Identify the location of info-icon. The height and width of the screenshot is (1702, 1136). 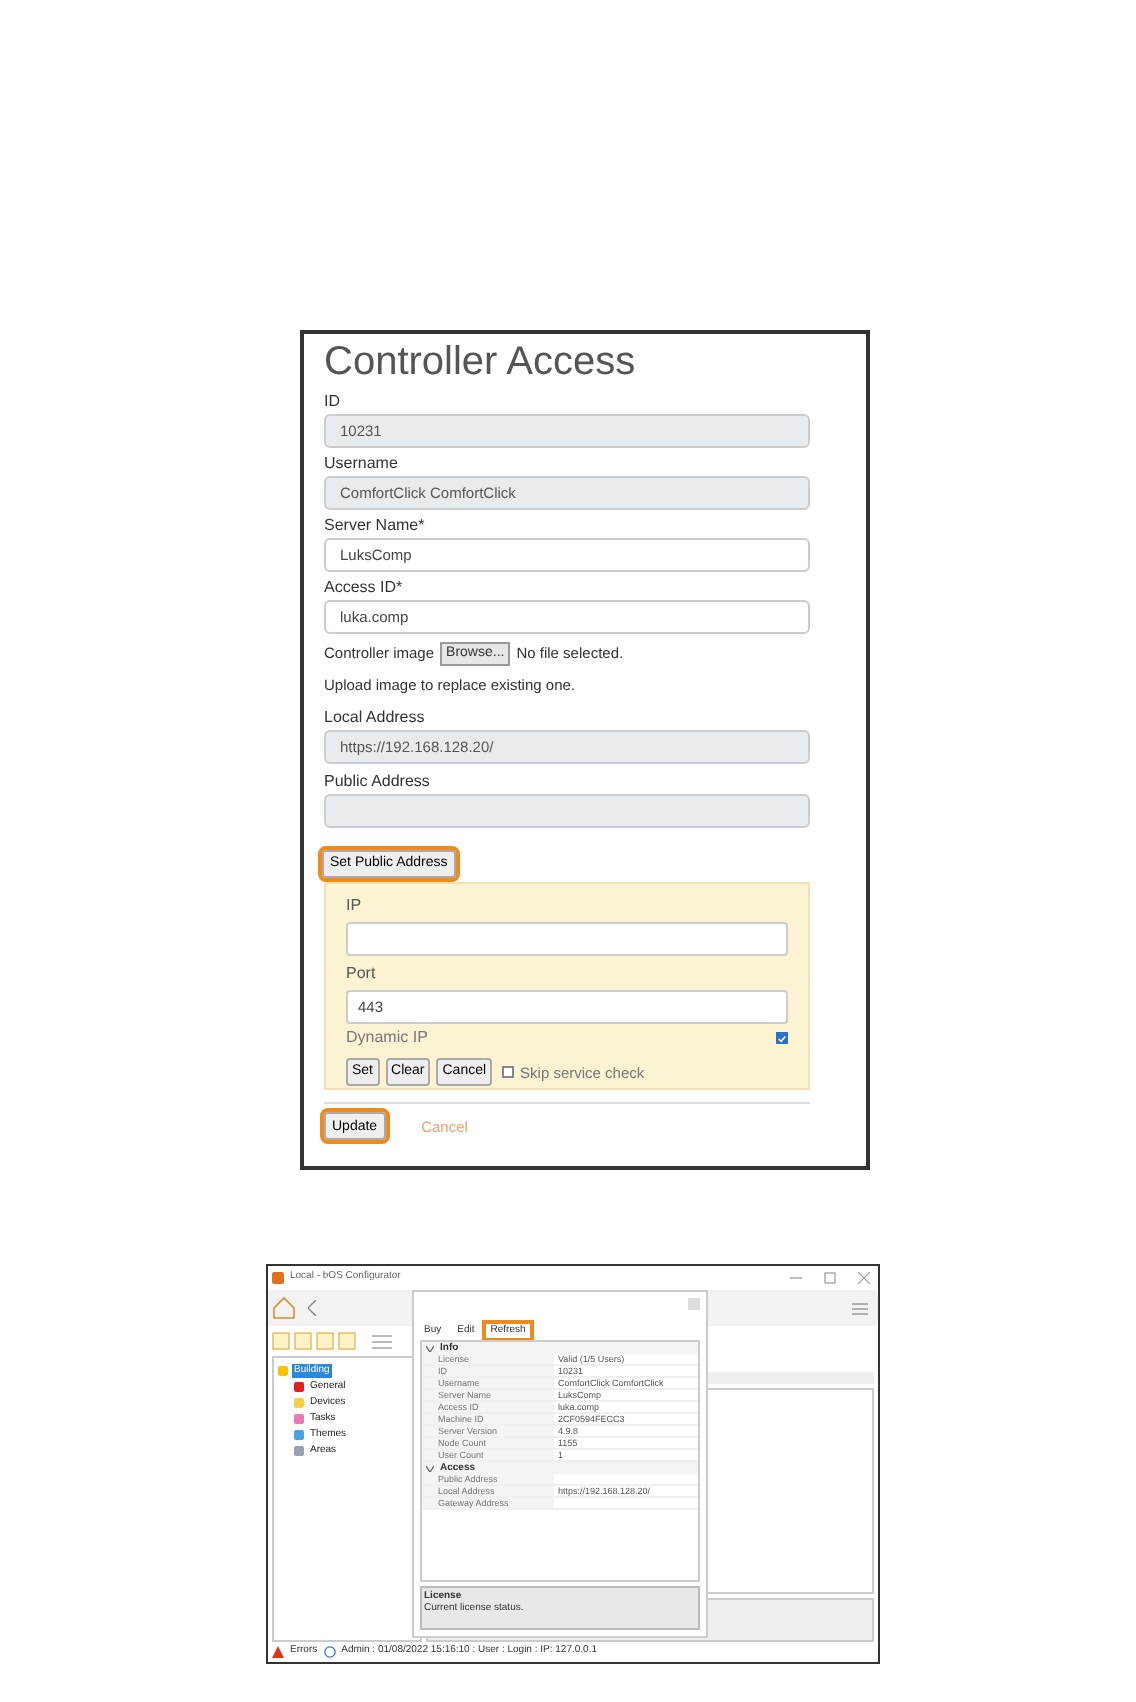
(329, 1652).